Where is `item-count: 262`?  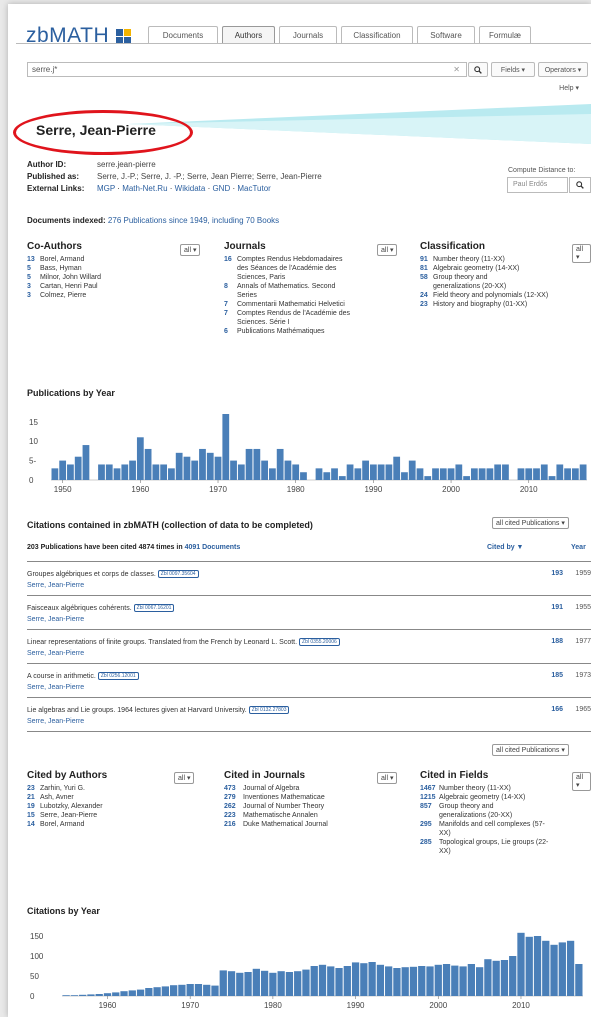 item-count: 262 is located at coordinates (233, 806).